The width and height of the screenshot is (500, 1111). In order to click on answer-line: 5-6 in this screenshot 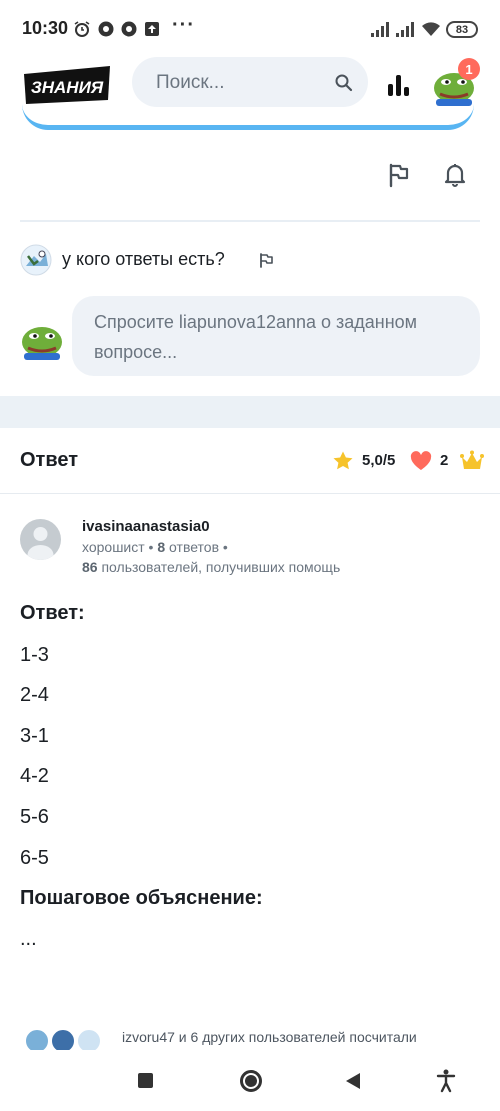, I will do `click(34, 817)`.